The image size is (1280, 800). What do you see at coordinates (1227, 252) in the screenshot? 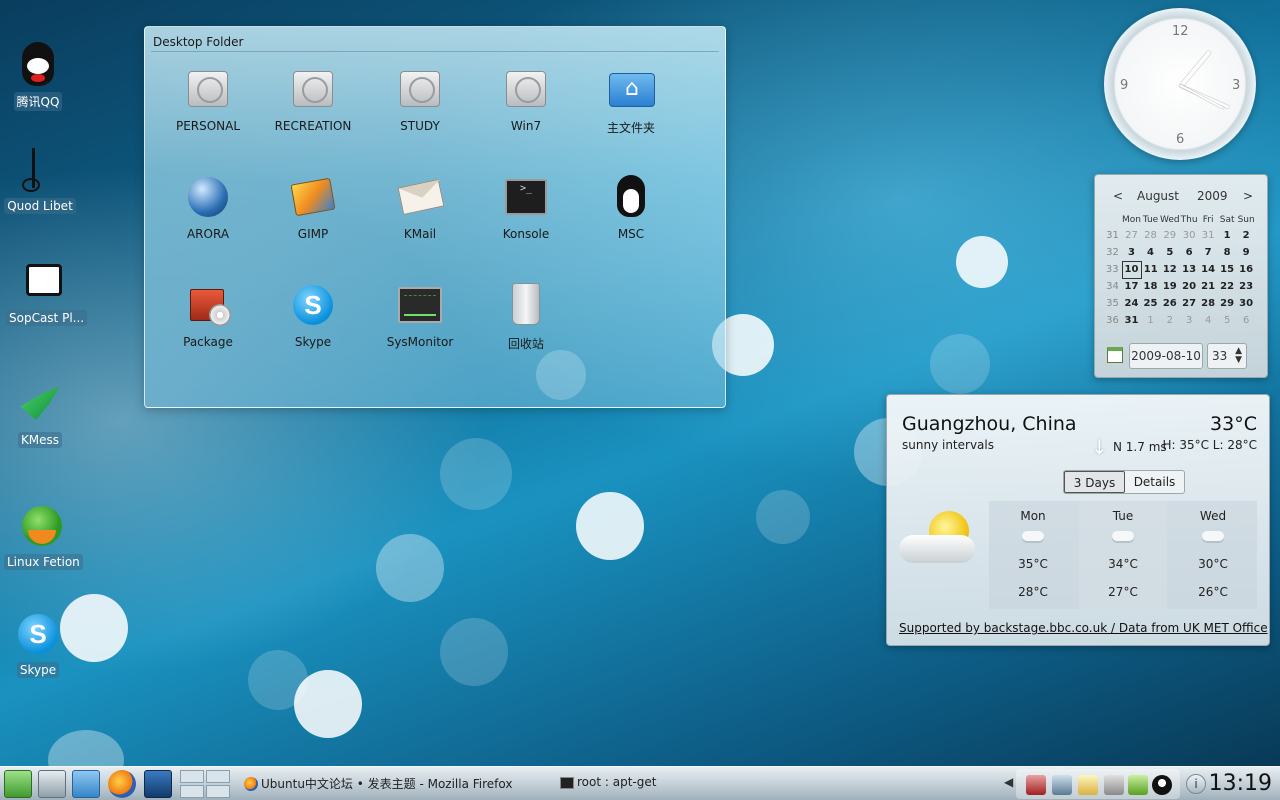
I see `calendar-day: 8` at bounding box center [1227, 252].